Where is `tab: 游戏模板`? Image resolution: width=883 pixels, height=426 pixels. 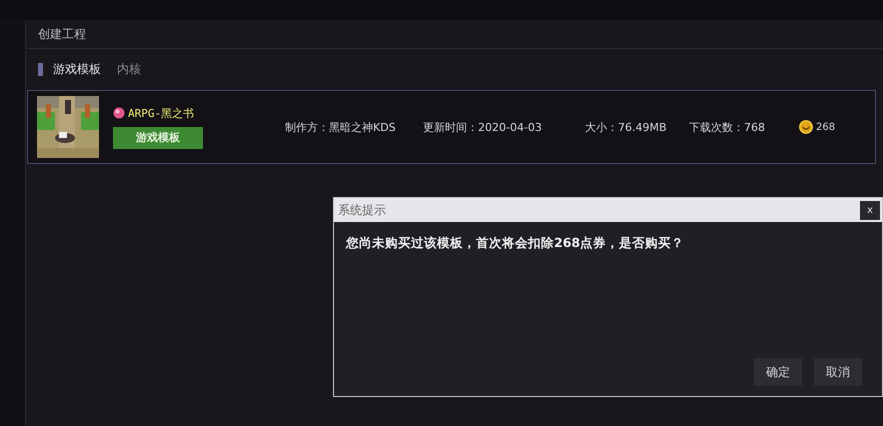 tab: 游戏模板 is located at coordinates (77, 69).